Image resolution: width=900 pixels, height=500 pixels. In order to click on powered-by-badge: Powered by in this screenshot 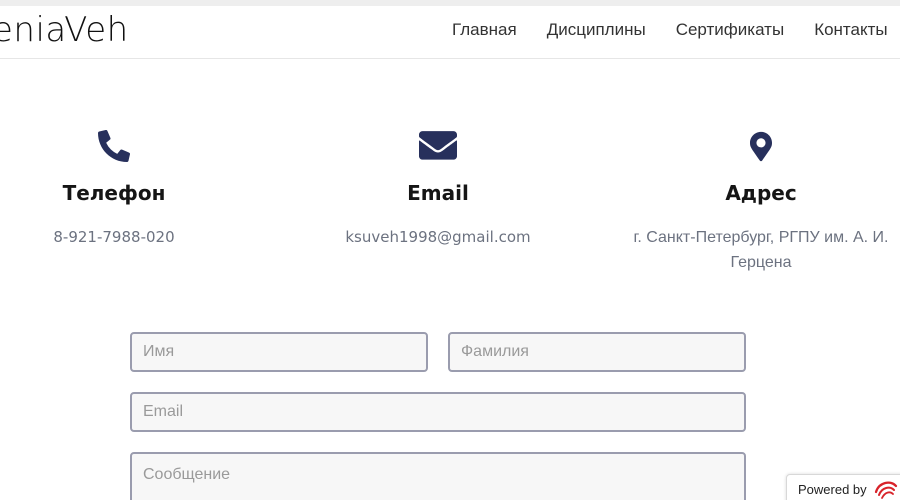, I will do `click(843, 487)`.